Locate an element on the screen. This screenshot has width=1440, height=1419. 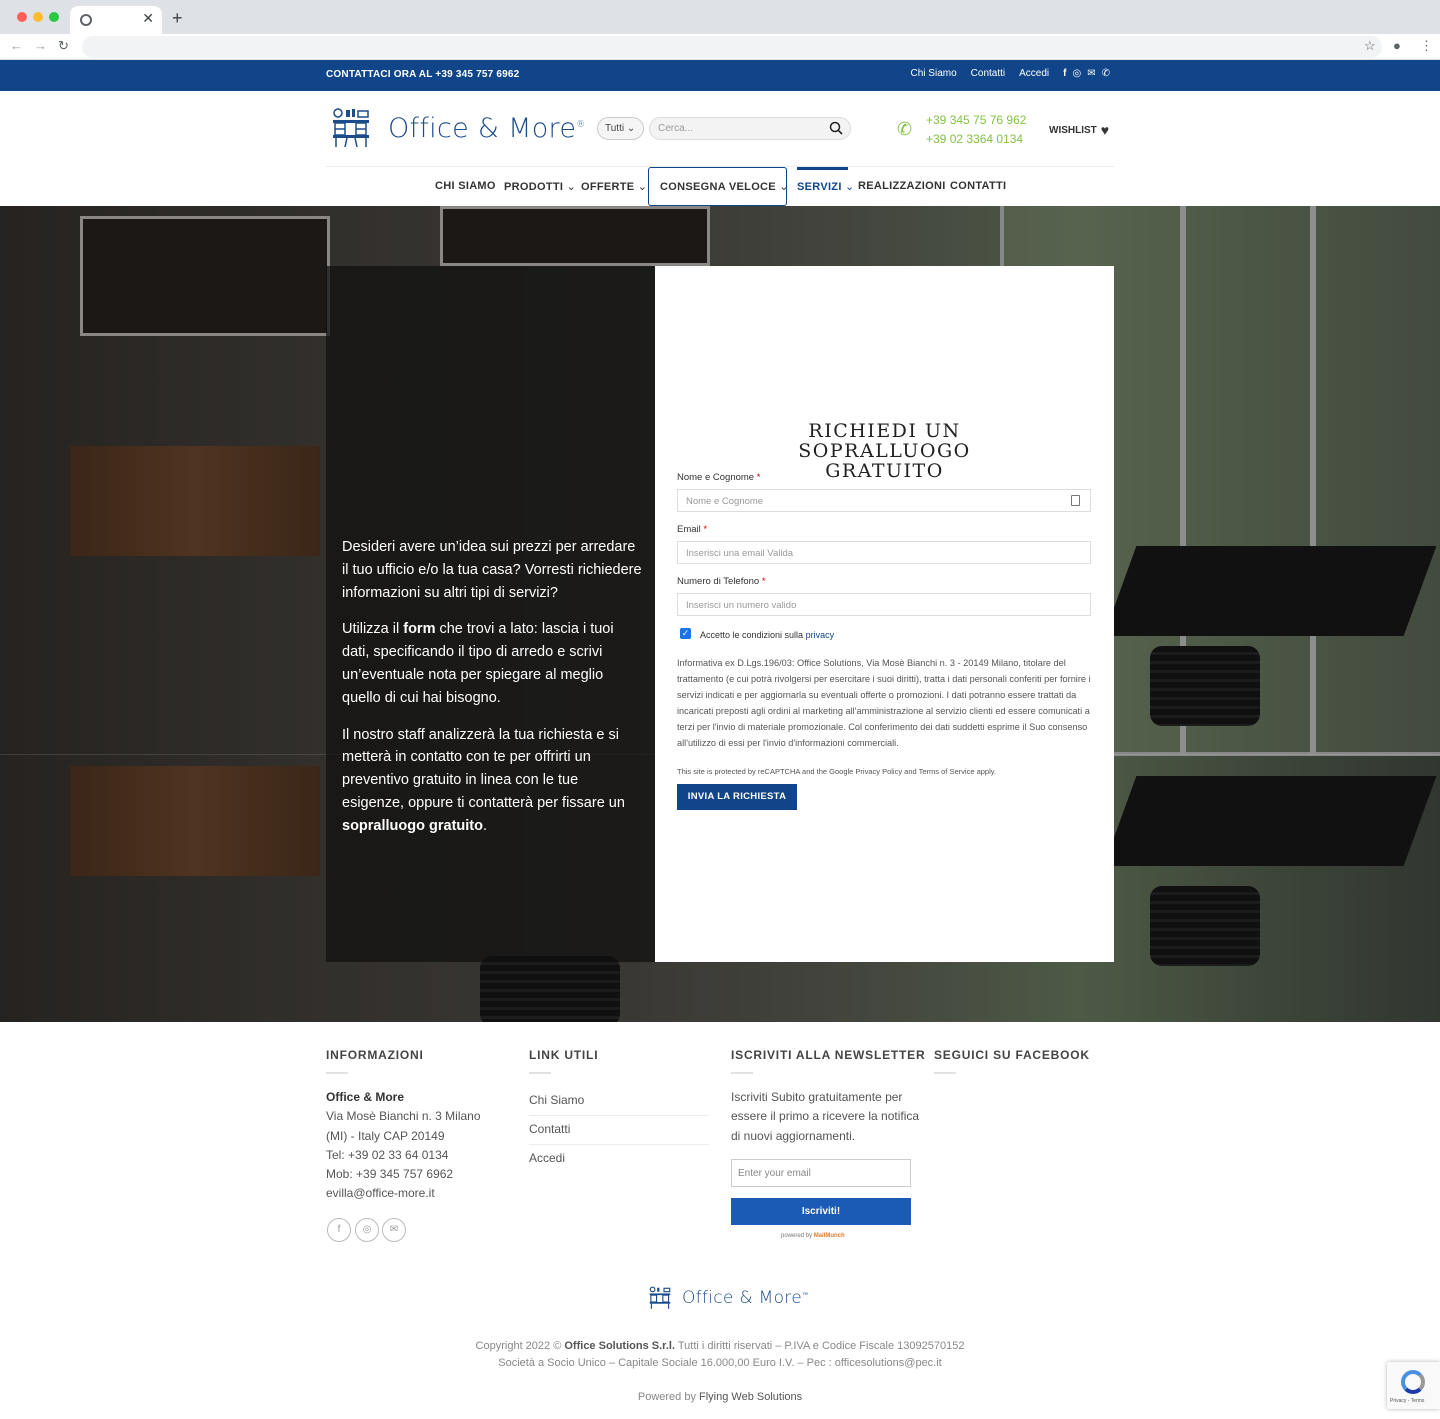
privacy-label: Accetto le condizioni sulla privacy is located at coordinates (767, 635).